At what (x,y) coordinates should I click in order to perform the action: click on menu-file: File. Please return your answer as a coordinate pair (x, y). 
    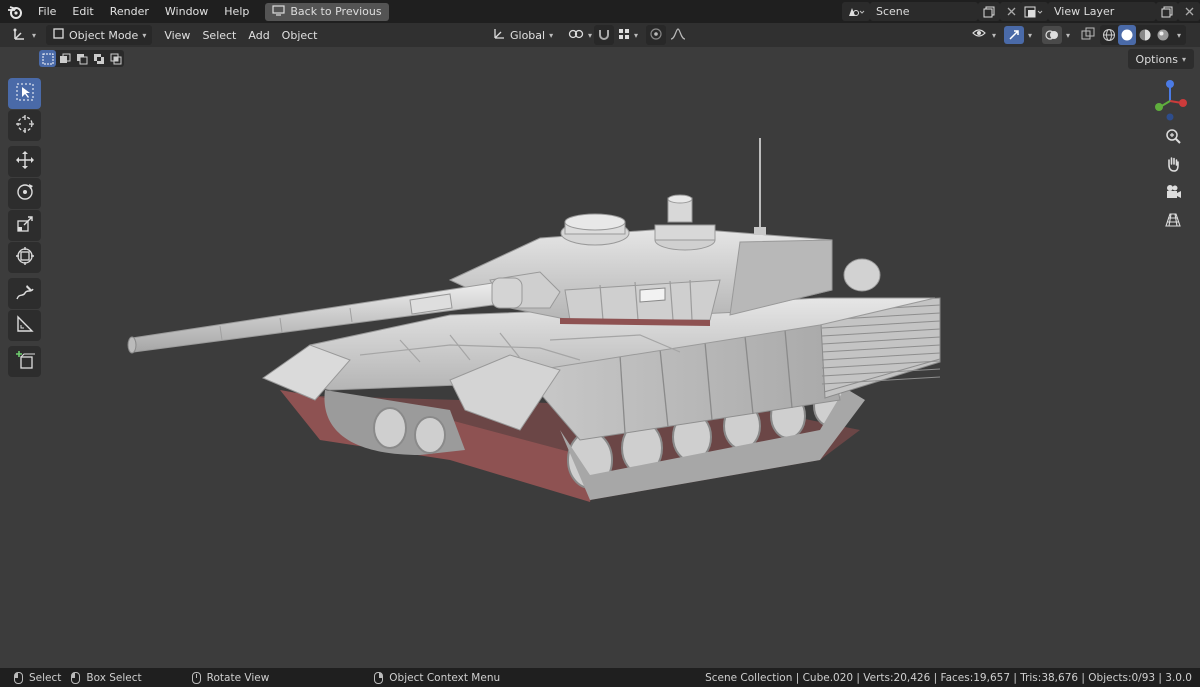
    Looking at the image, I should click on (47, 11).